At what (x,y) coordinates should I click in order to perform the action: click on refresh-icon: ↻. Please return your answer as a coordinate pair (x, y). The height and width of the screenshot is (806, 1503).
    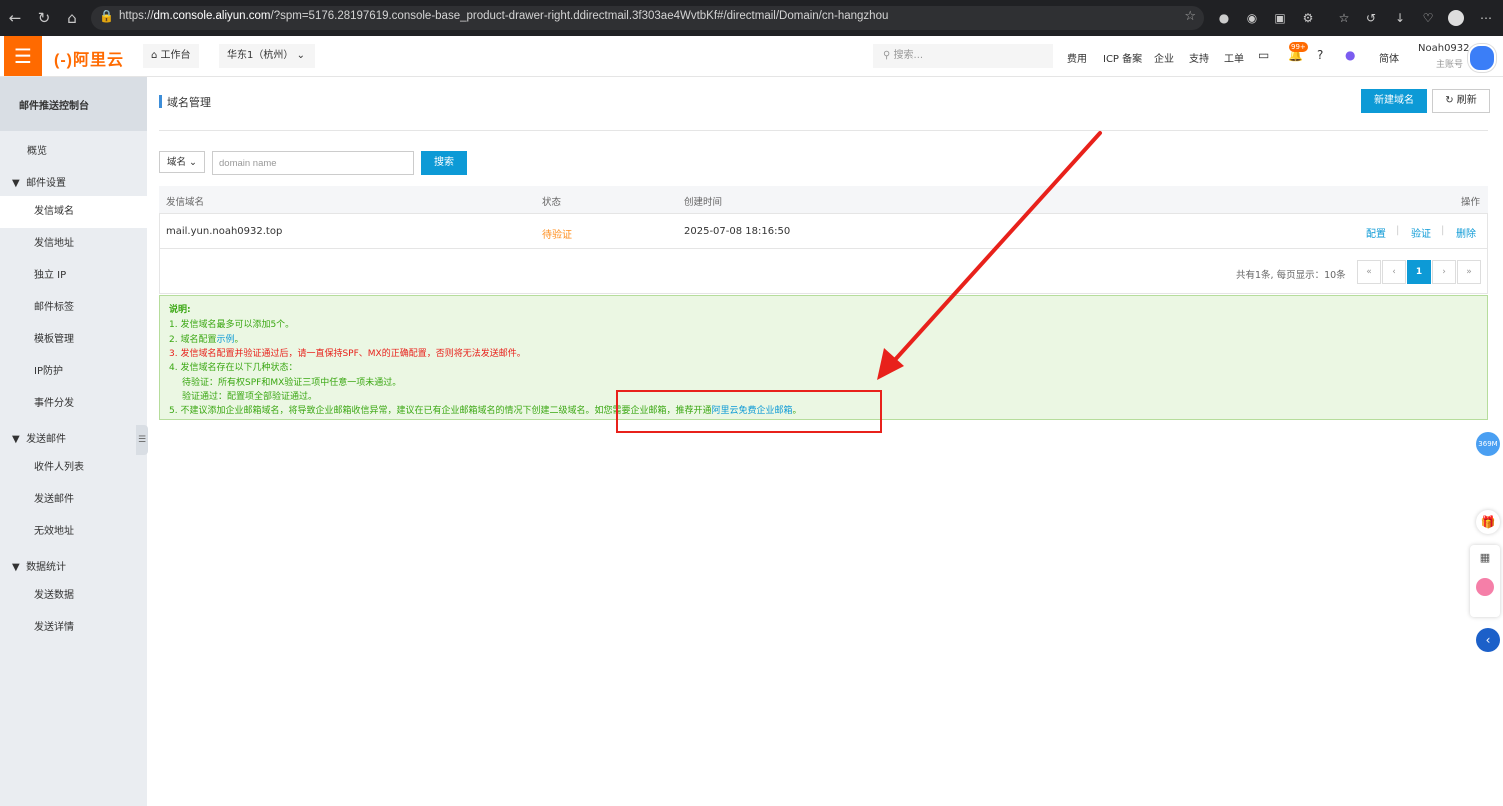
    Looking at the image, I should click on (1449, 100).